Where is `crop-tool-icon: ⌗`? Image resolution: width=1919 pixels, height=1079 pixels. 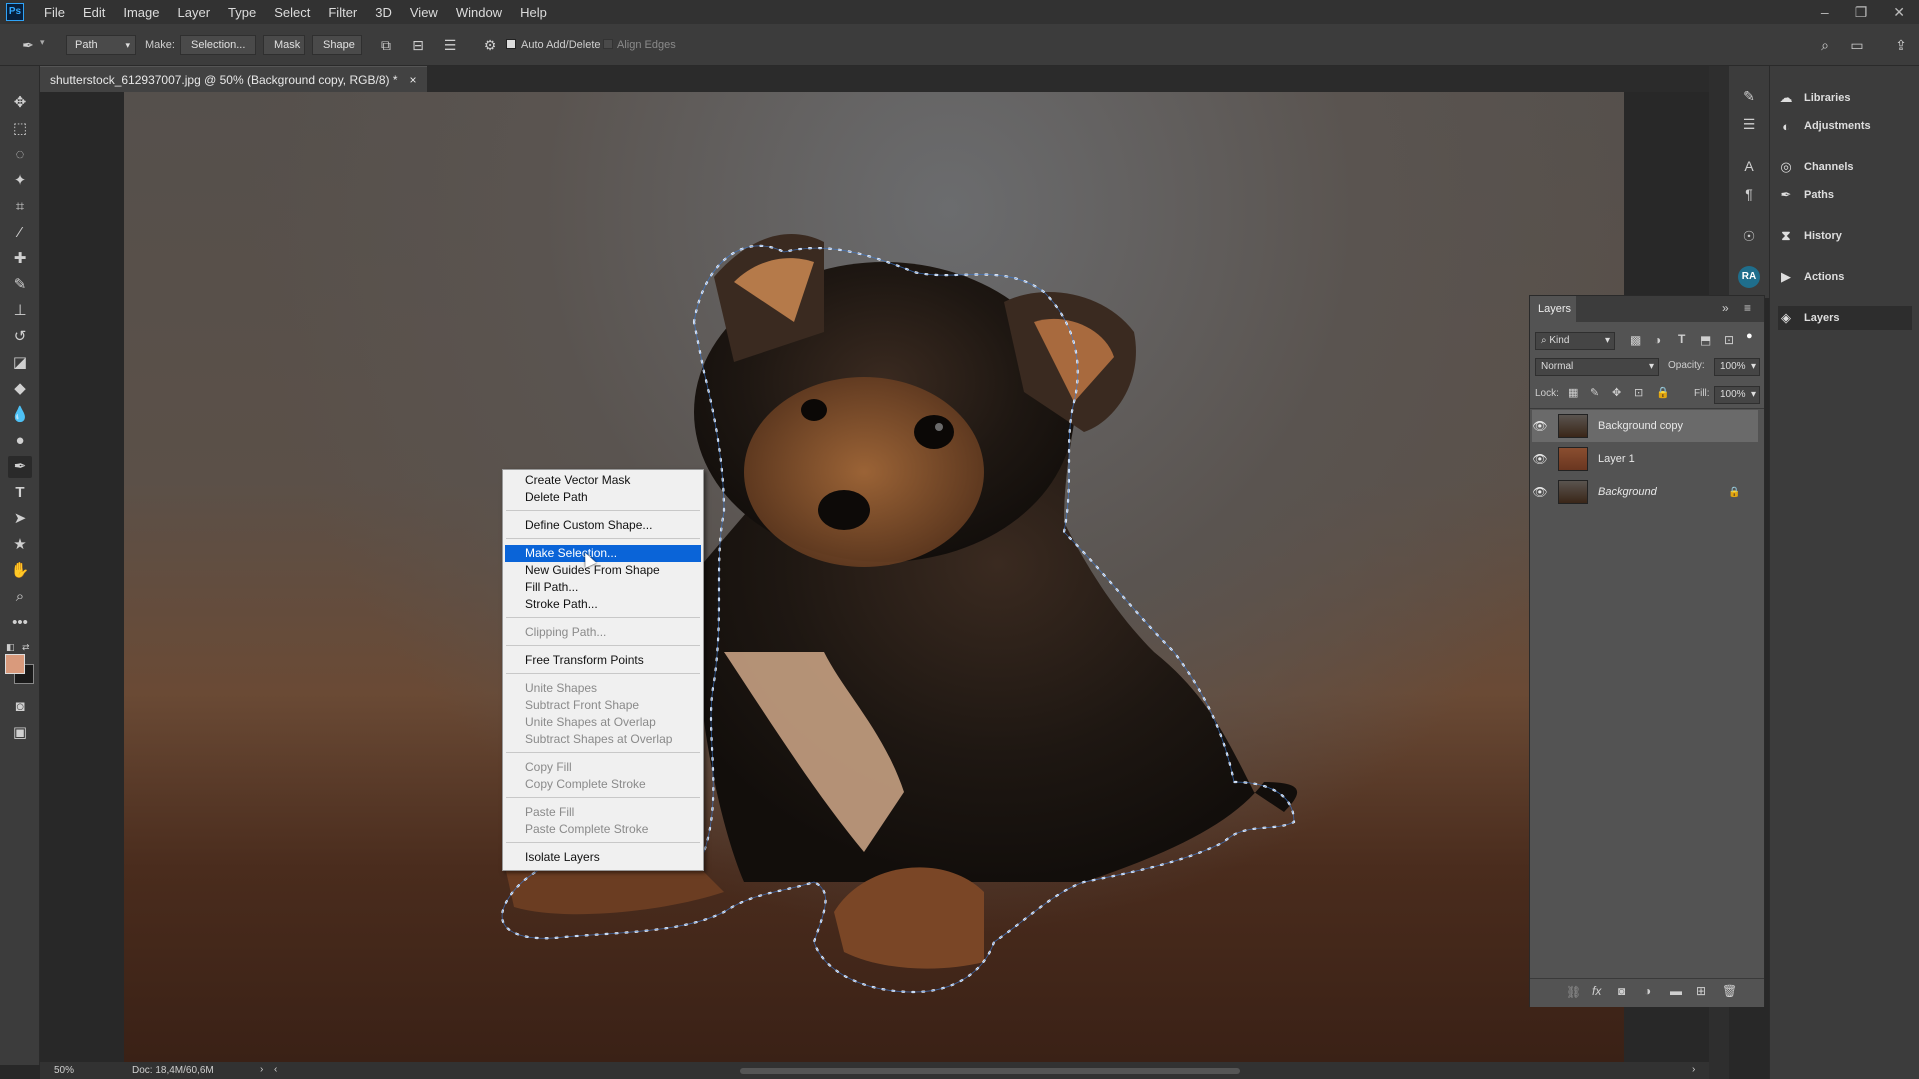
crop-tool-icon: ⌗ is located at coordinates (20, 207).